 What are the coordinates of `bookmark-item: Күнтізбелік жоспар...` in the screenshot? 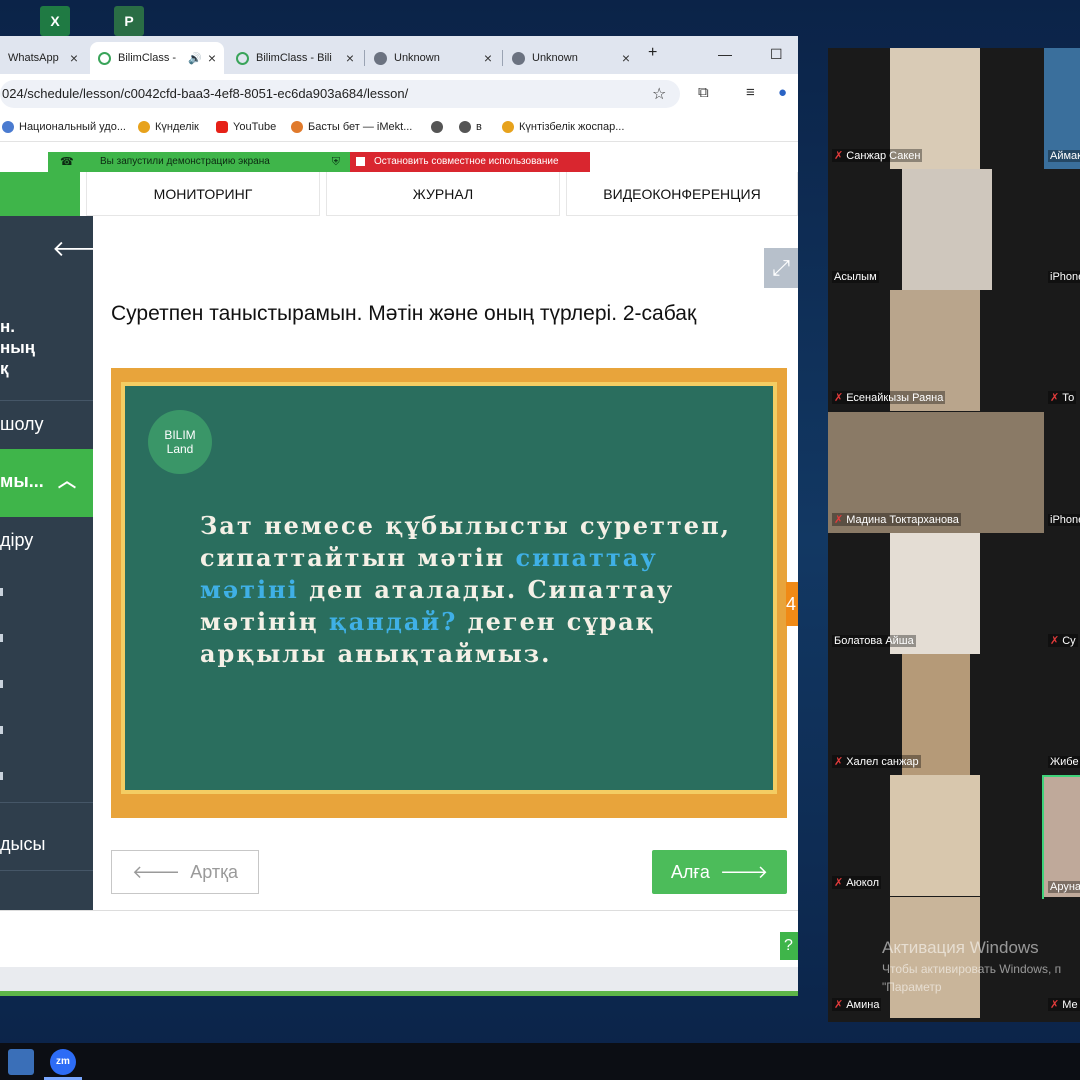 It's located at (563, 127).